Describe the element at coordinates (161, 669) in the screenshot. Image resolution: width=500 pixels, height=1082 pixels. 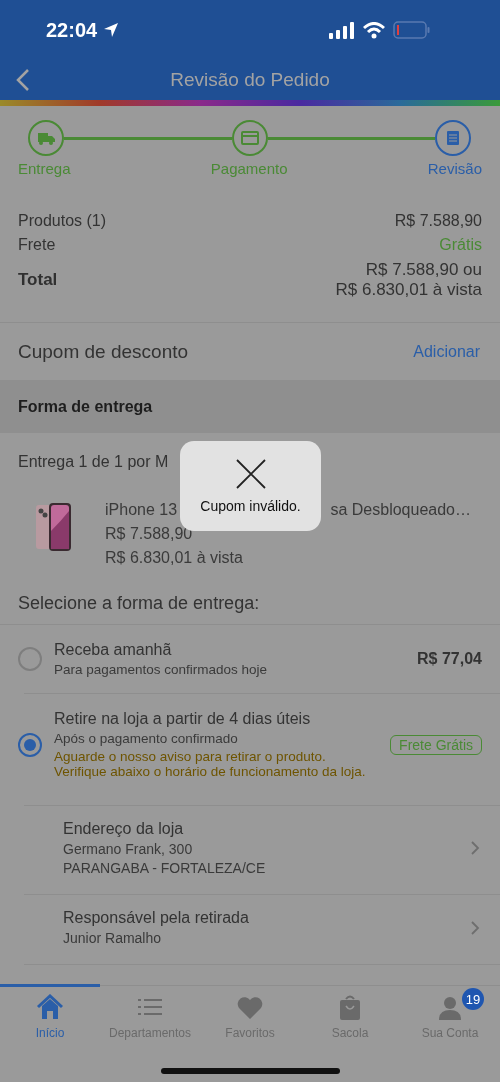
I see `option-subtitle: Para pagamentos confirmados hoje` at that location.